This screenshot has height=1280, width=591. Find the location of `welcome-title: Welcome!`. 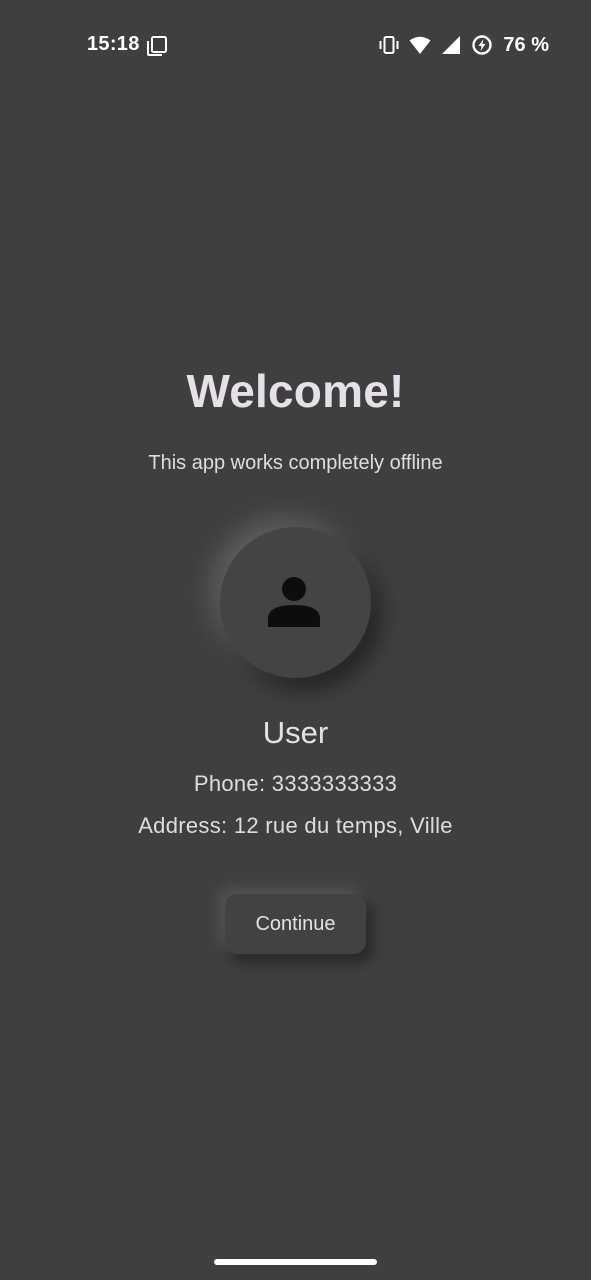

welcome-title: Welcome! is located at coordinates (295, 391).